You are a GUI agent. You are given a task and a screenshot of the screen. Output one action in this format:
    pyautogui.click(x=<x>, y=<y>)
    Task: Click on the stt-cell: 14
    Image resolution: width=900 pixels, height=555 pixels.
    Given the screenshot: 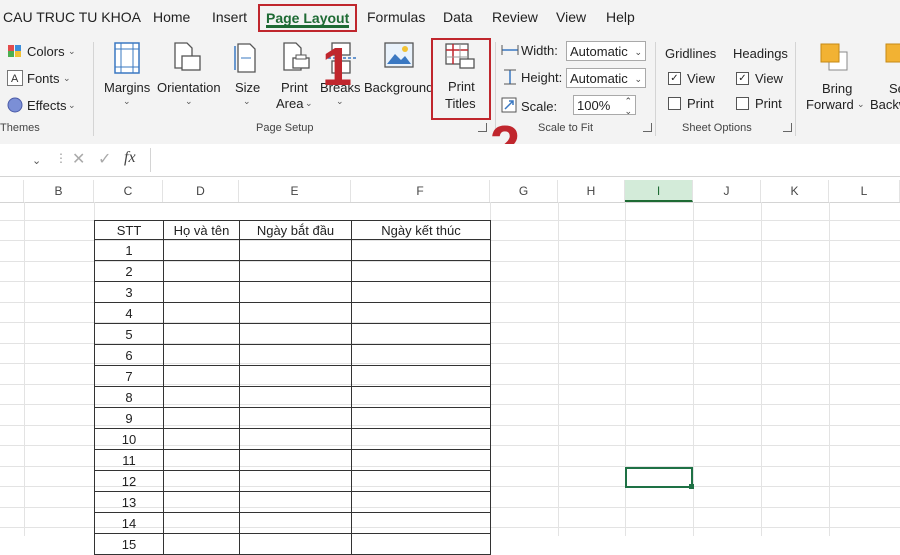 What is the action you would take?
    pyautogui.click(x=129, y=523)
    